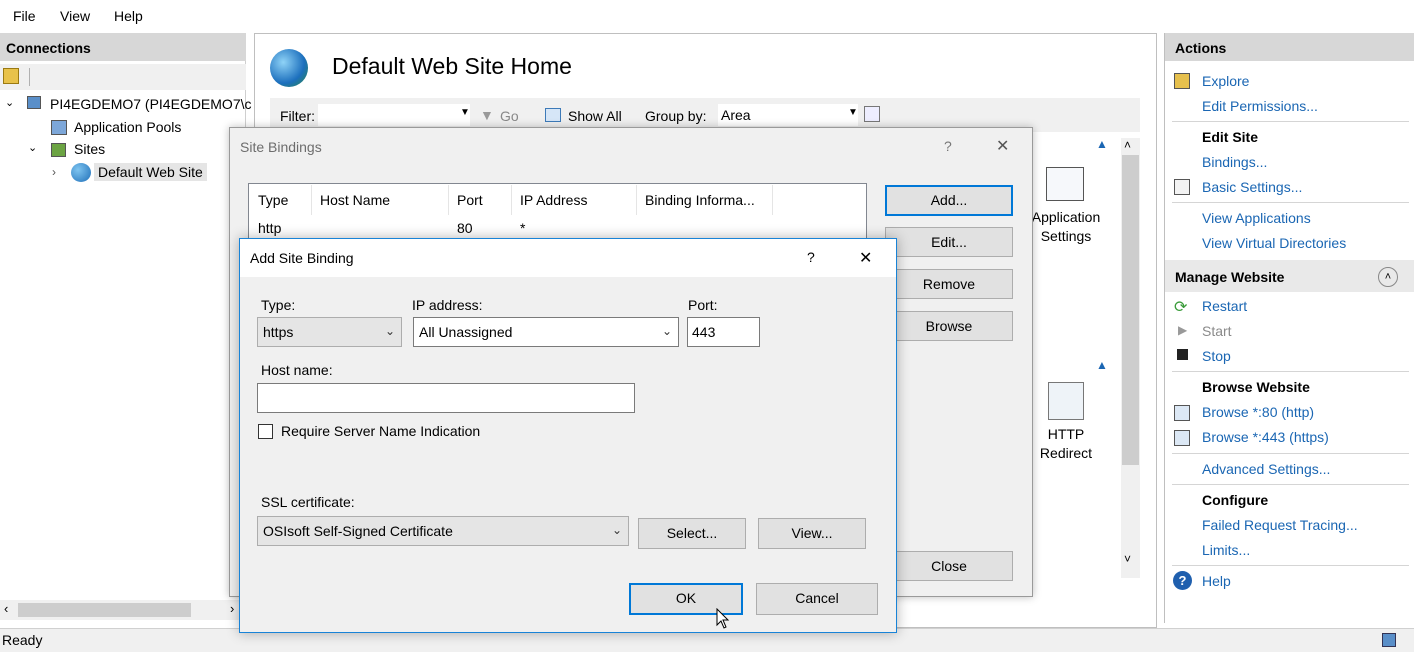  What do you see at coordinates (1182, 187) in the screenshot?
I see `basic-settings-icon` at bounding box center [1182, 187].